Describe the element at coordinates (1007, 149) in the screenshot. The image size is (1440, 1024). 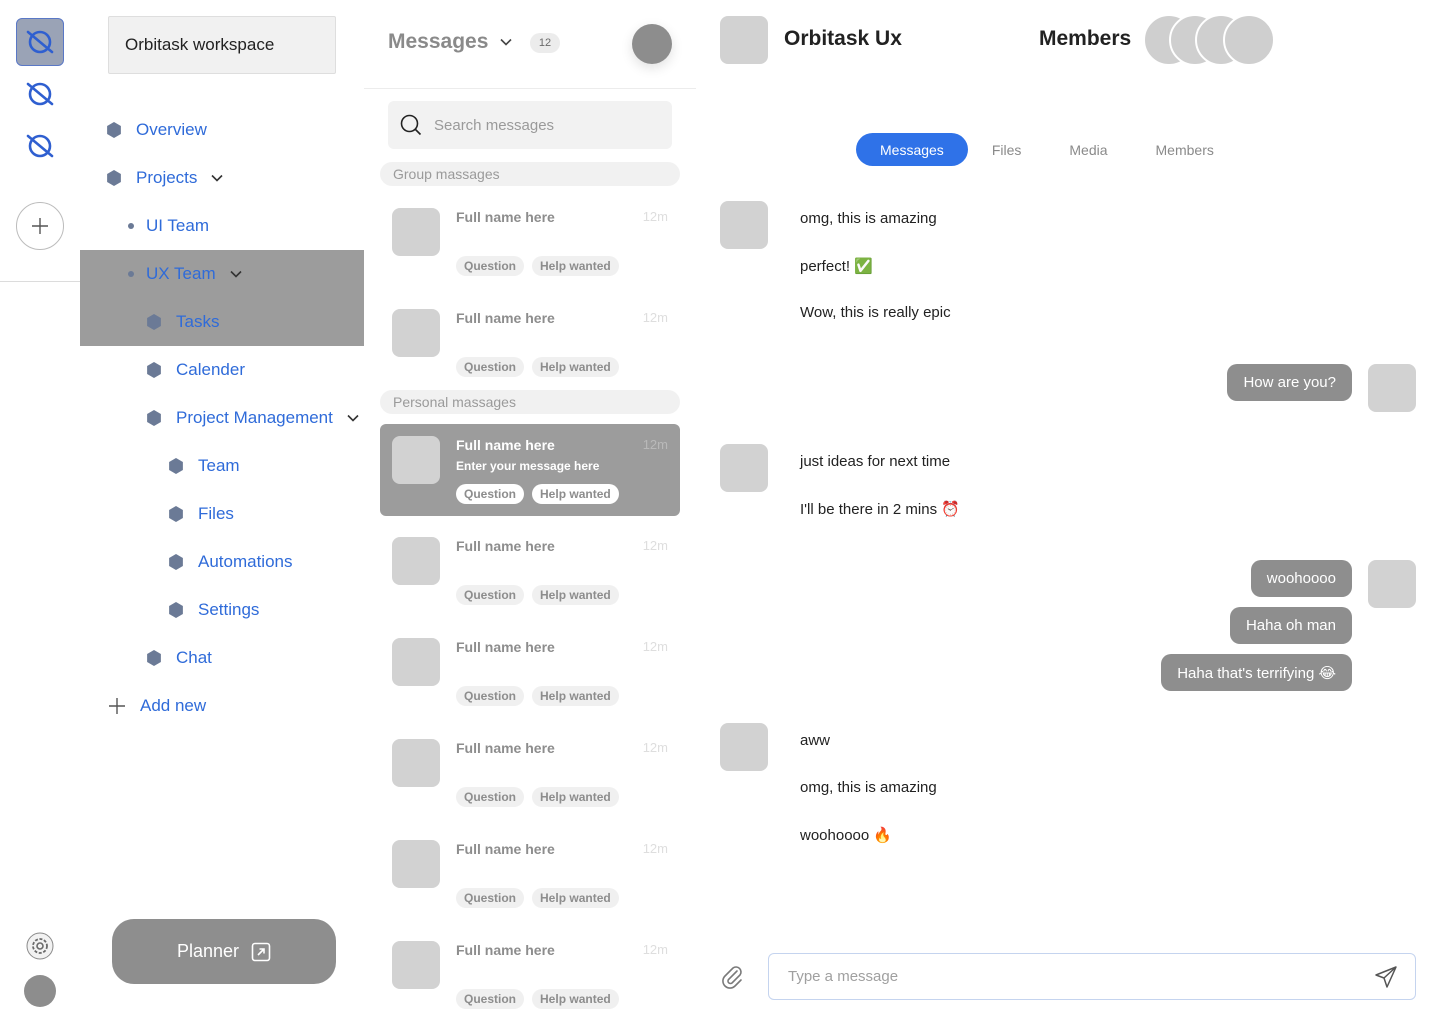
I see `tab-files: Files` at that location.